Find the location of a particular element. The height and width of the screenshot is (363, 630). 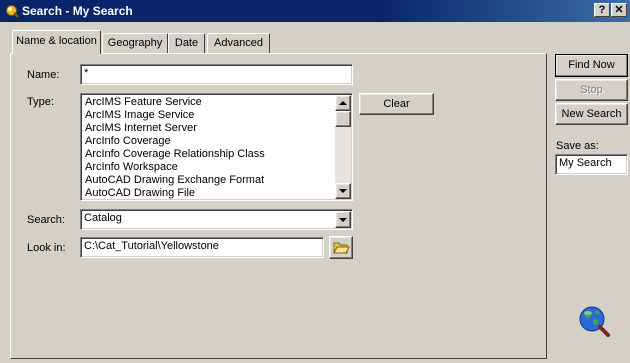

list-item: ArcInfo Coverage is located at coordinates (209, 141).